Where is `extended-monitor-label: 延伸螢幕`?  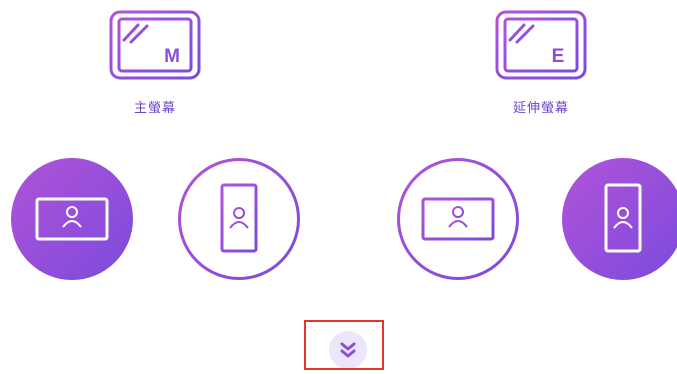
extended-monitor-label: 延伸螢幕 is located at coordinates (540, 108).